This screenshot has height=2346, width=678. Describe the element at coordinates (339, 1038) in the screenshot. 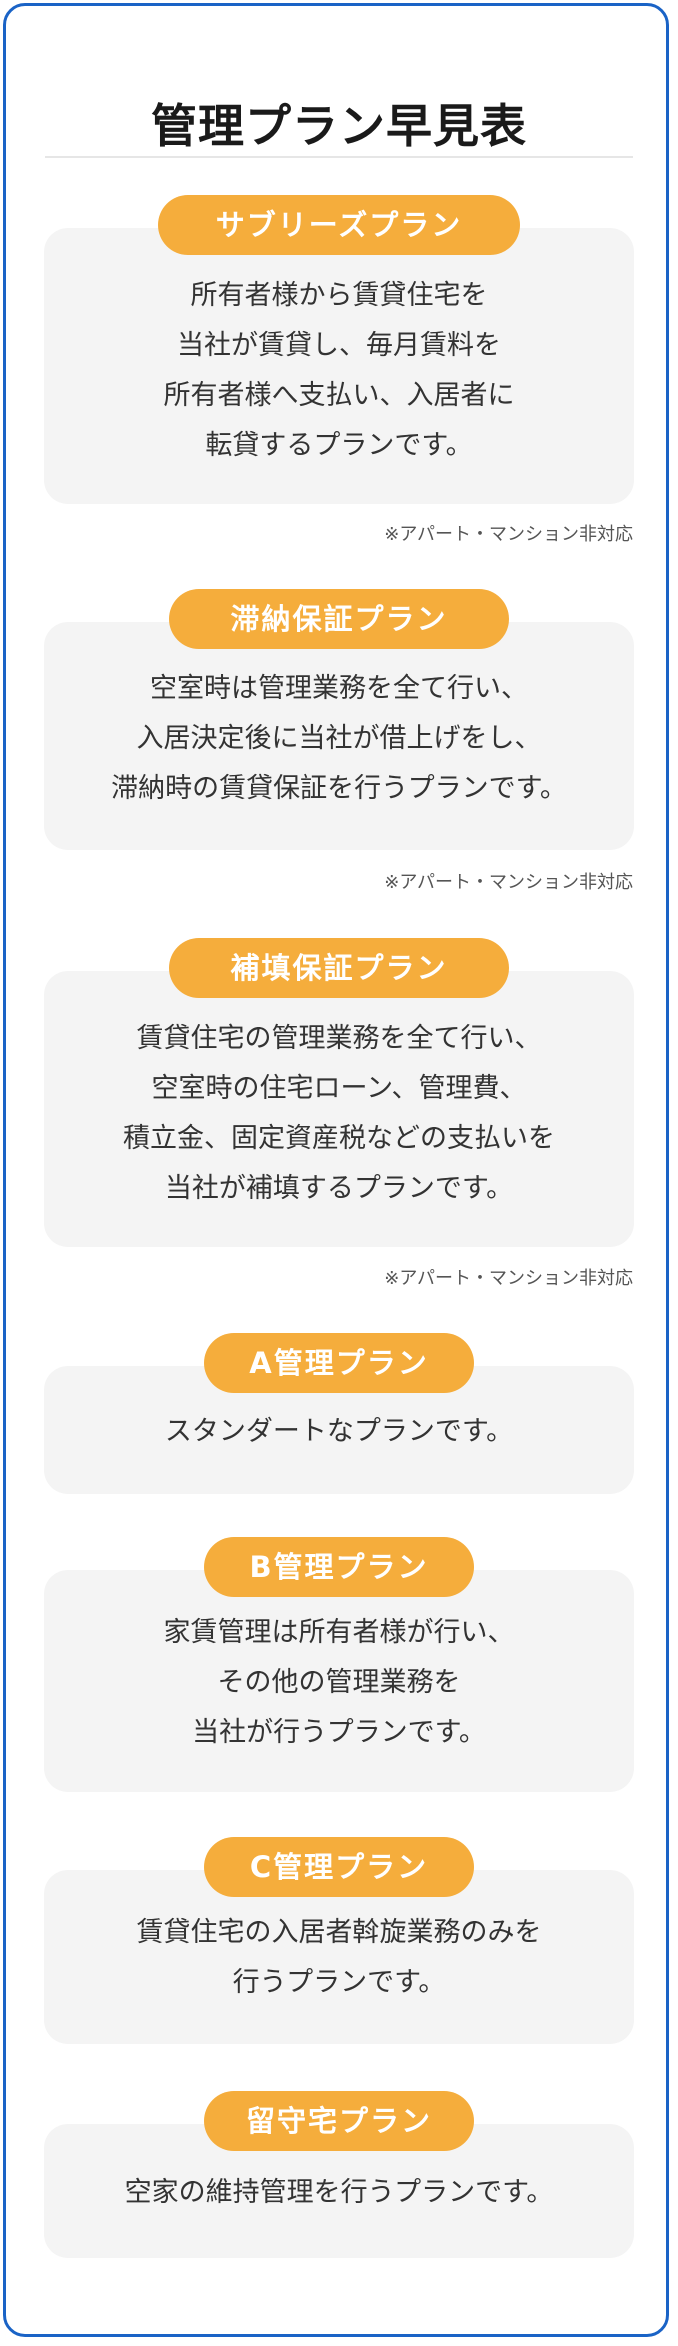

I see `description-line: 賃貸住宅の管理業務を全て行い、` at that location.